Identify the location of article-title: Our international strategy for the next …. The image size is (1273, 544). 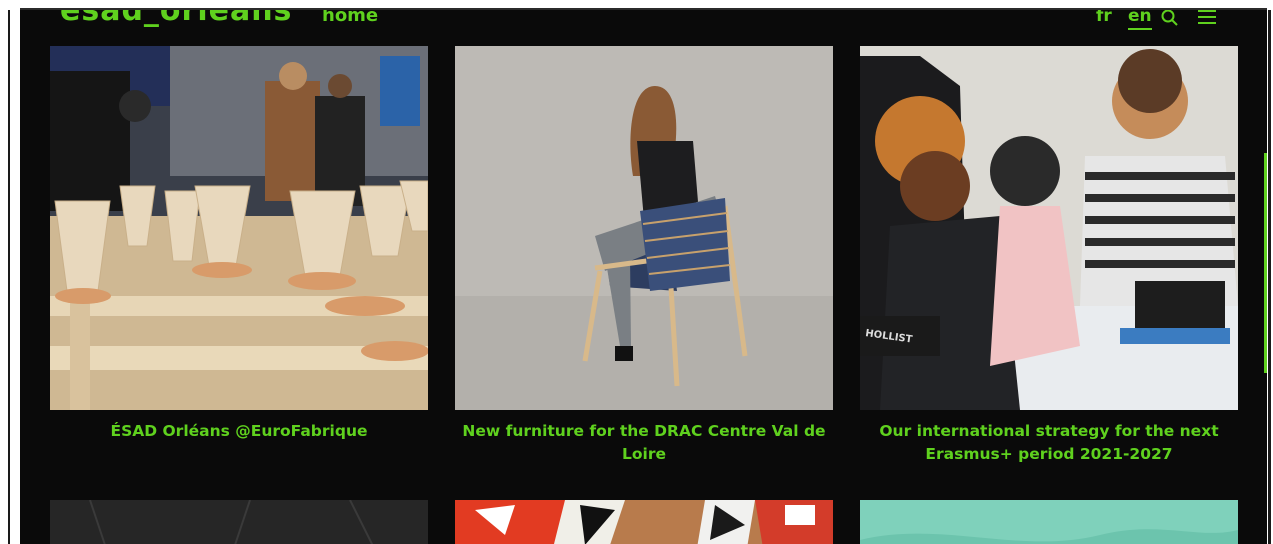
(1049, 443).